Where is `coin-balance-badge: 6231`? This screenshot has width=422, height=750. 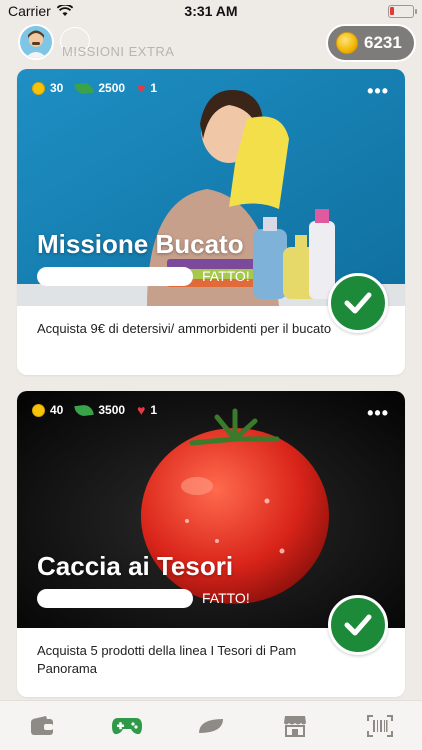
coin-balance-badge: 6231 is located at coordinates (371, 43).